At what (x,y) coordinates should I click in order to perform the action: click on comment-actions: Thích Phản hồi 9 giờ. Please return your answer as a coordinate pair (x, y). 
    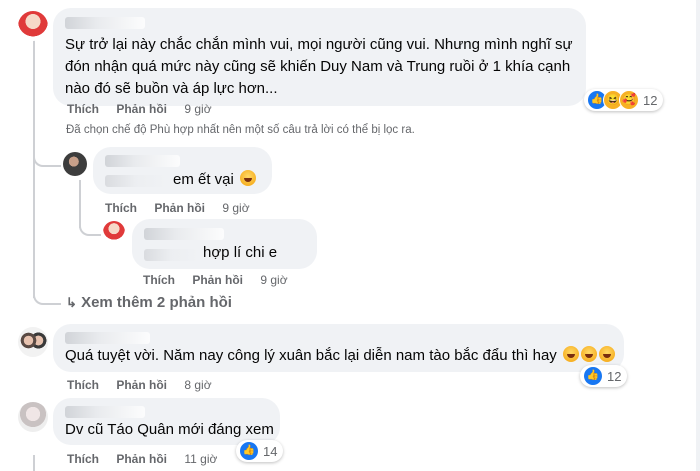
    Looking at the image, I should click on (139, 109).